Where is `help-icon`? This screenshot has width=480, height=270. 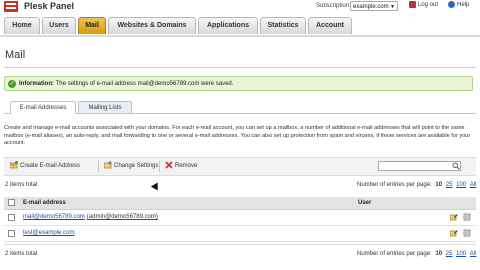 help-icon is located at coordinates (451, 4).